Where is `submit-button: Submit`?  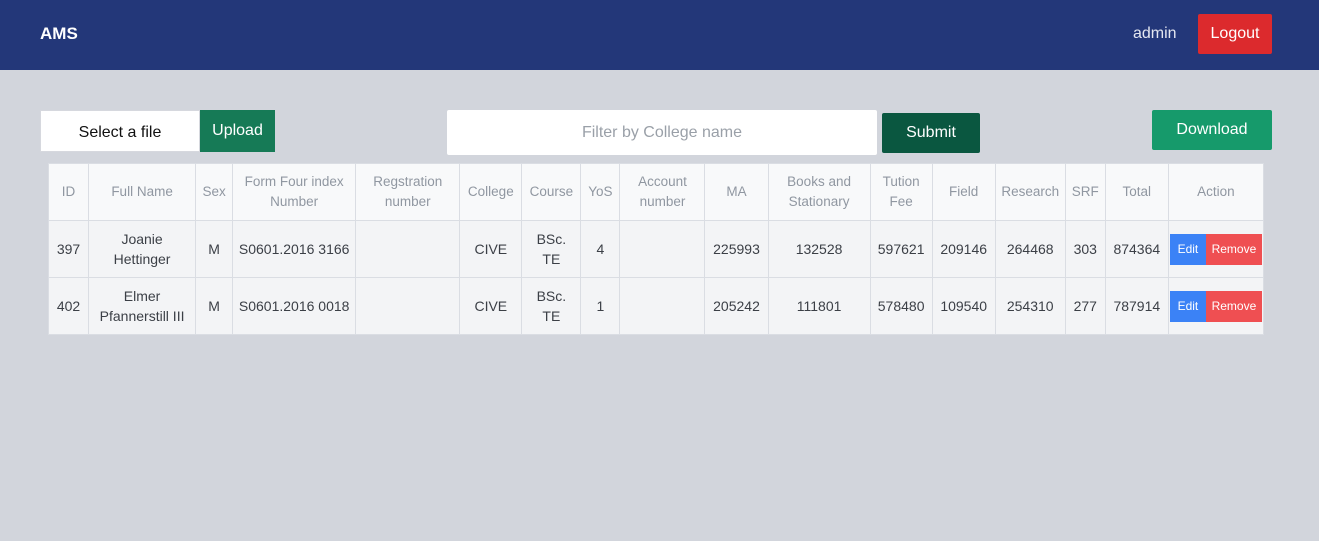
submit-button: Submit is located at coordinates (931, 133).